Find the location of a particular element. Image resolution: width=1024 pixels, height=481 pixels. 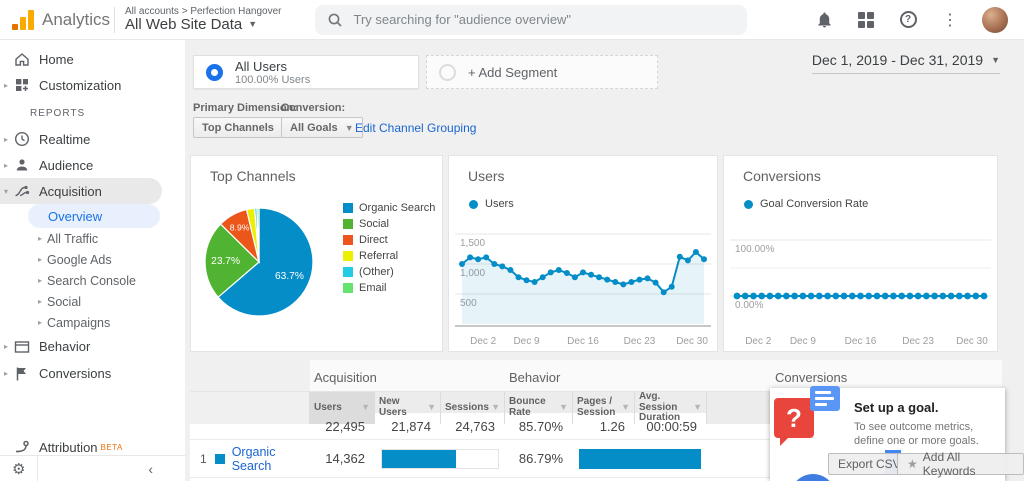

legend-item: Referral is located at coordinates (389, 256).